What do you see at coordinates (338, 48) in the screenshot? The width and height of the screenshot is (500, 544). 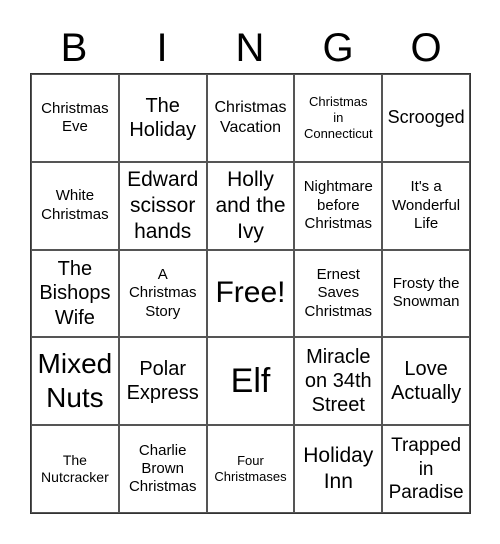 I see `header-letter-g: G` at bounding box center [338, 48].